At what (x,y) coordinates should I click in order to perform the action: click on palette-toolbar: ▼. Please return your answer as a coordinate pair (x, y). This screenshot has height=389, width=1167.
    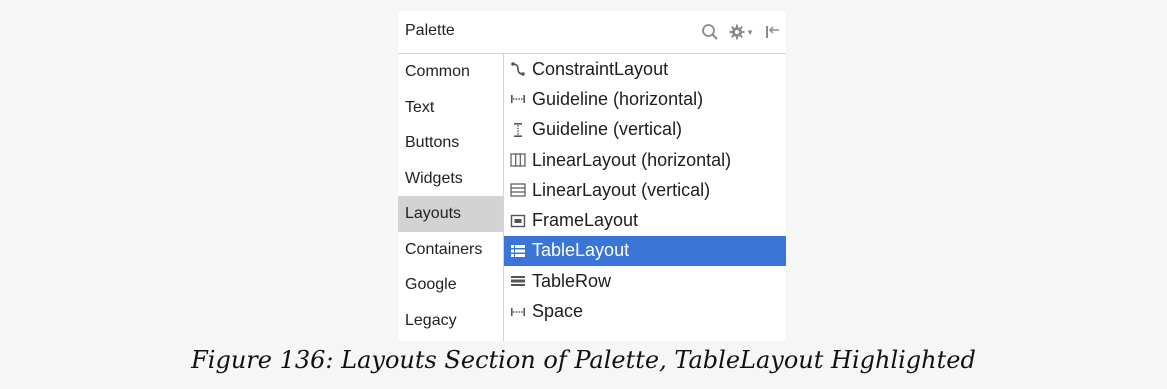
    Looking at the image, I should click on (740, 32).